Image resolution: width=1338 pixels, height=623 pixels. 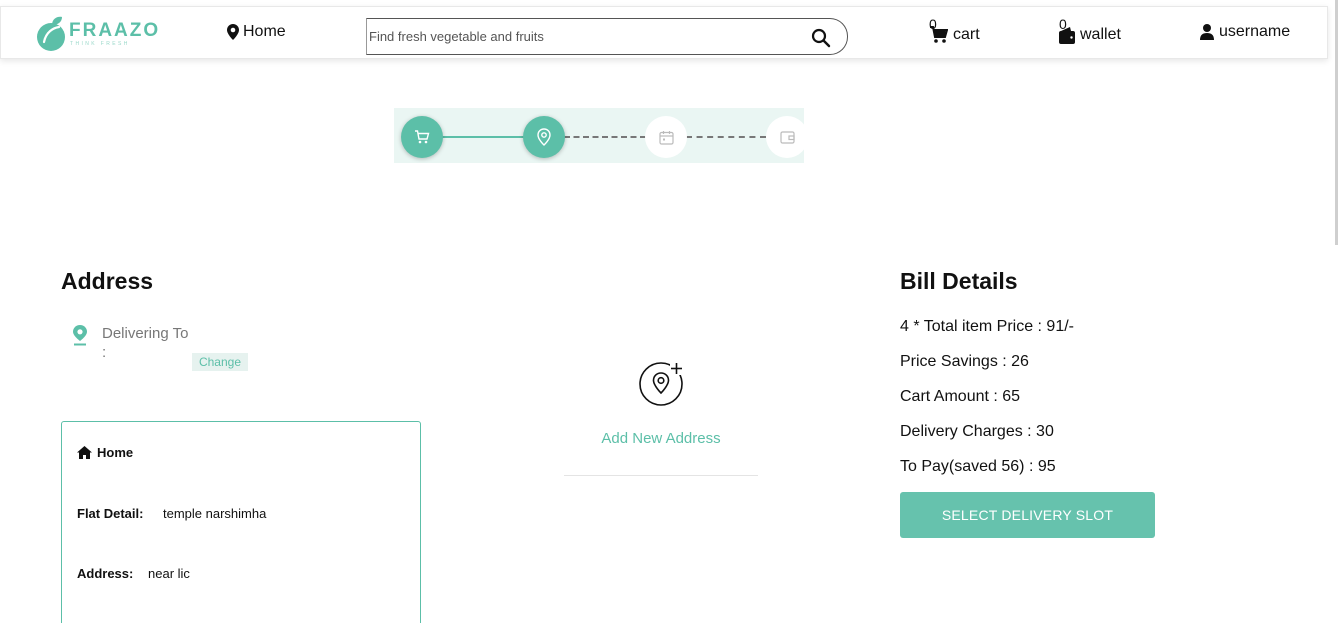 I want to click on cart-link: cart, so click(x=955, y=35).